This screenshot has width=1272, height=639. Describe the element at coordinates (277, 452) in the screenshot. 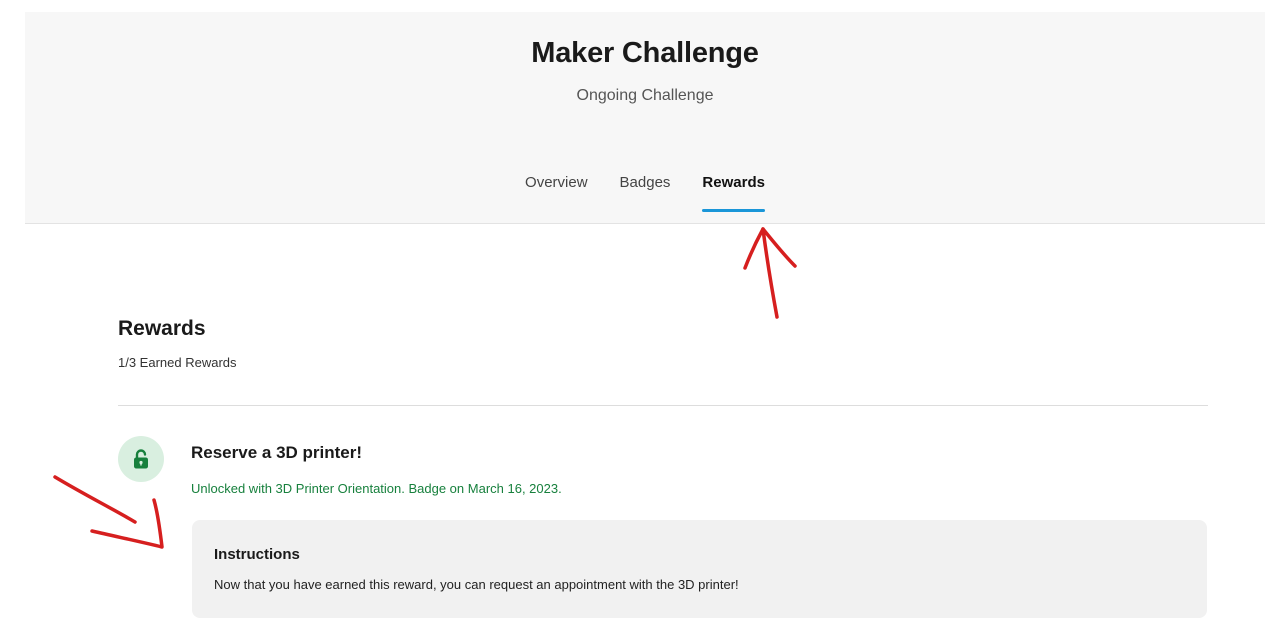

I see `reward-title: Reserve a 3D printer!` at that location.